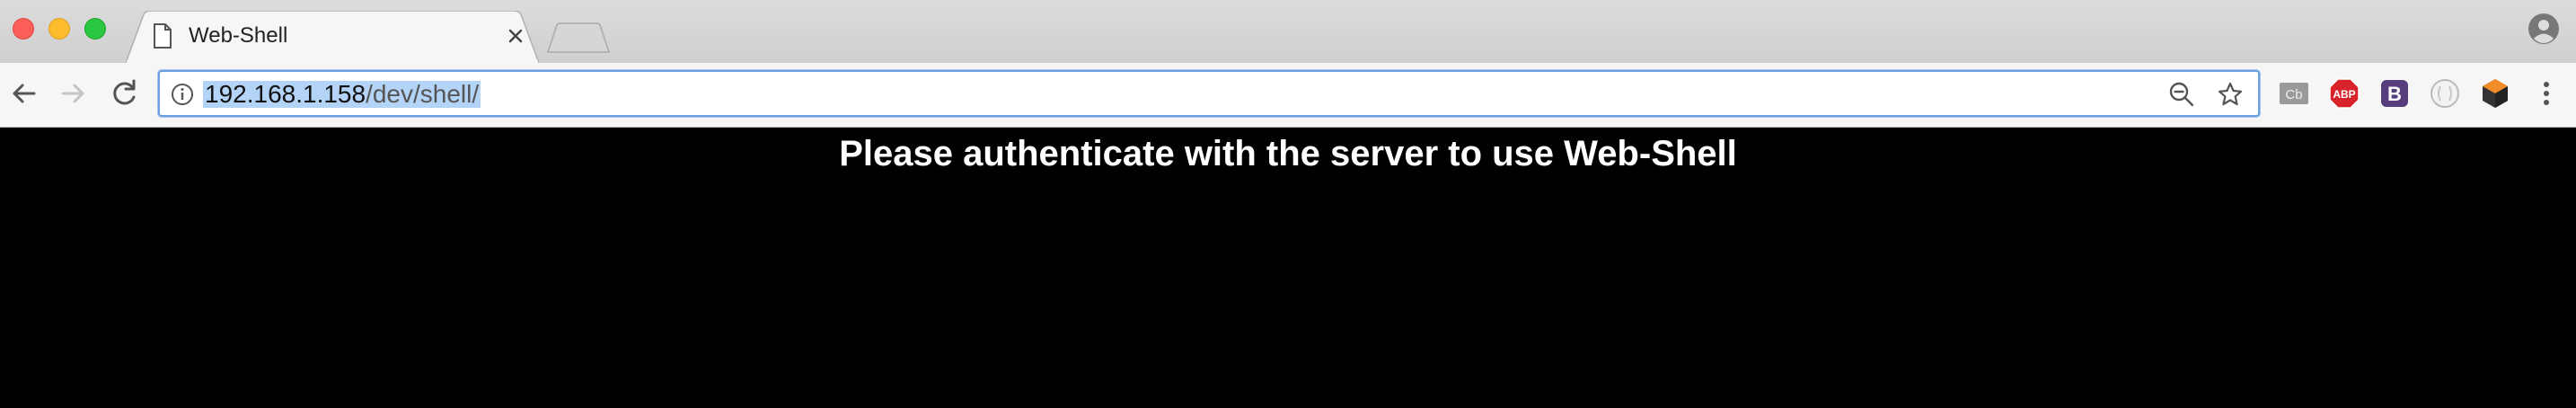 The width and height of the screenshot is (2576, 408). What do you see at coordinates (285, 94) in the screenshot?
I see `url-host: 192.168.1.158` at bounding box center [285, 94].